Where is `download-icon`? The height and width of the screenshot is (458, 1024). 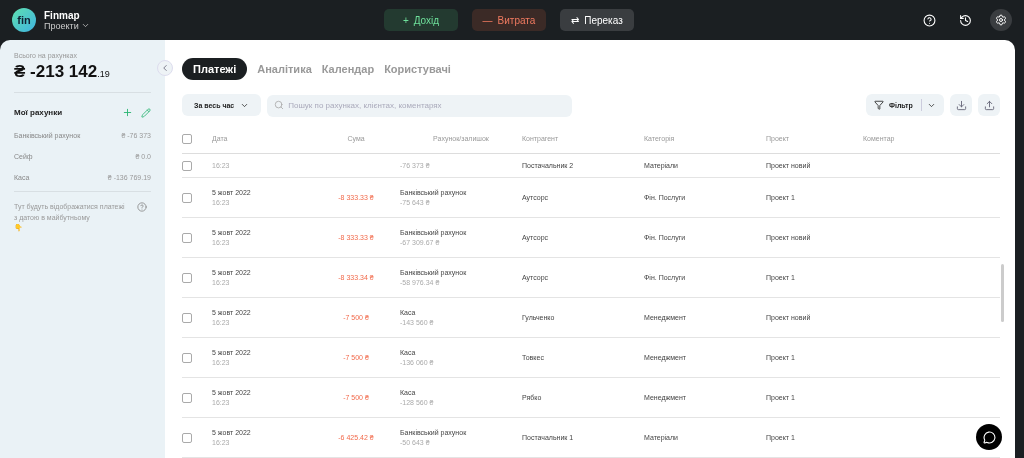 download-icon is located at coordinates (961, 105).